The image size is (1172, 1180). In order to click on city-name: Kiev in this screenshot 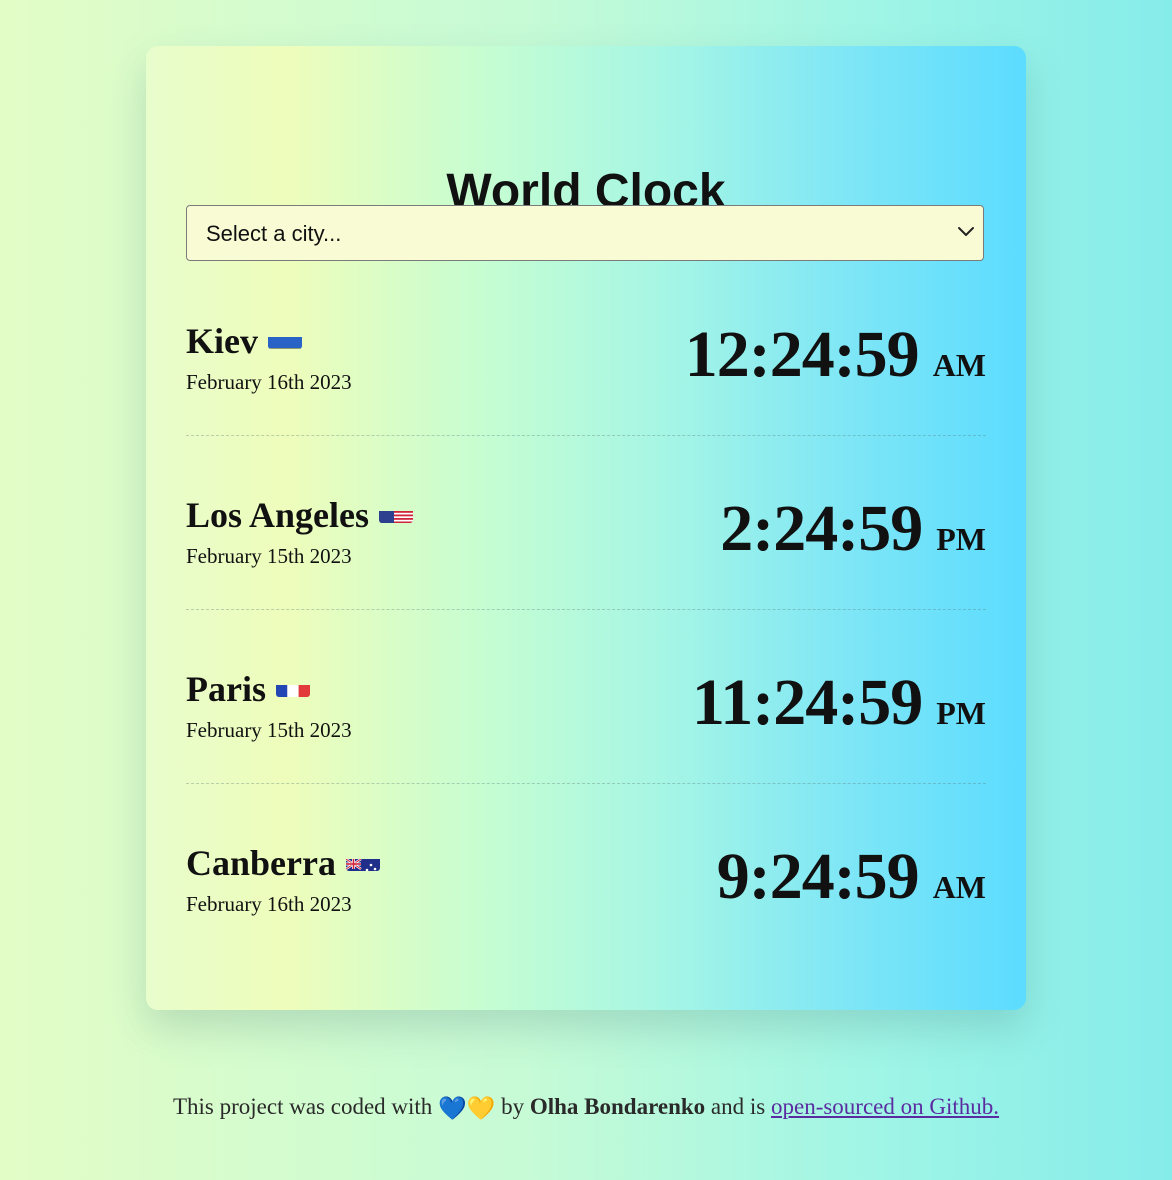, I will do `click(244, 341)`.